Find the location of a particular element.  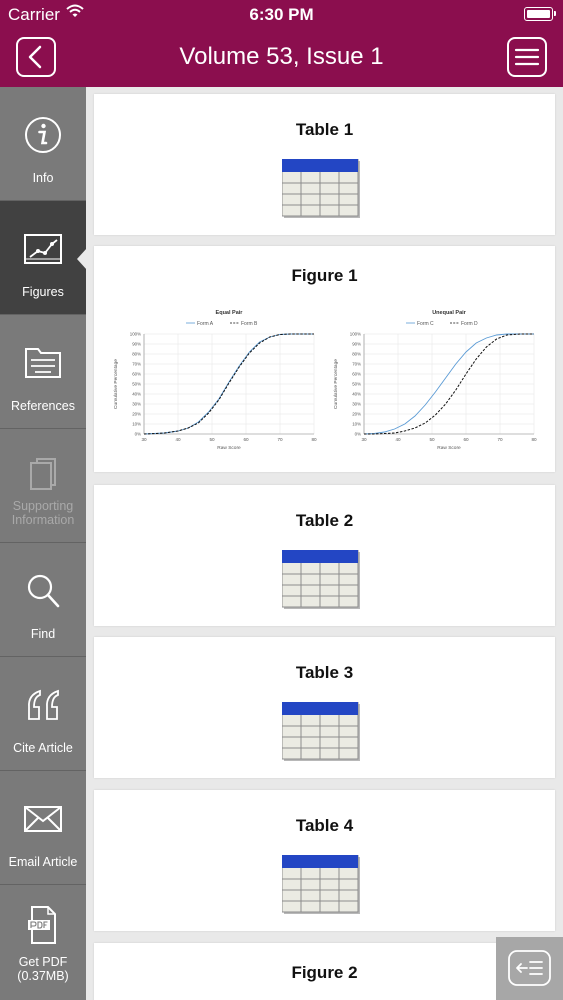

card-title: Table 2 is located at coordinates (324, 520).